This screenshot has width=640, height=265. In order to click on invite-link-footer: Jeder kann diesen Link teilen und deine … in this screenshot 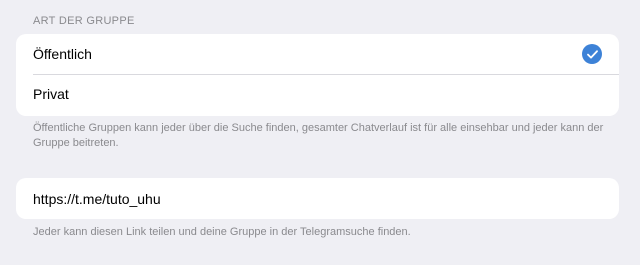, I will do `click(222, 232)`.